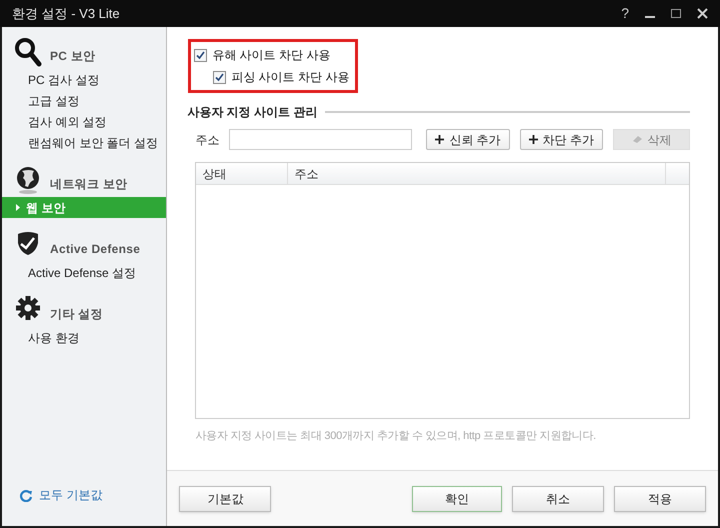 The image size is (720, 528). I want to click on section-heading: 사용자 지정 사이트 관리, so click(252, 112).